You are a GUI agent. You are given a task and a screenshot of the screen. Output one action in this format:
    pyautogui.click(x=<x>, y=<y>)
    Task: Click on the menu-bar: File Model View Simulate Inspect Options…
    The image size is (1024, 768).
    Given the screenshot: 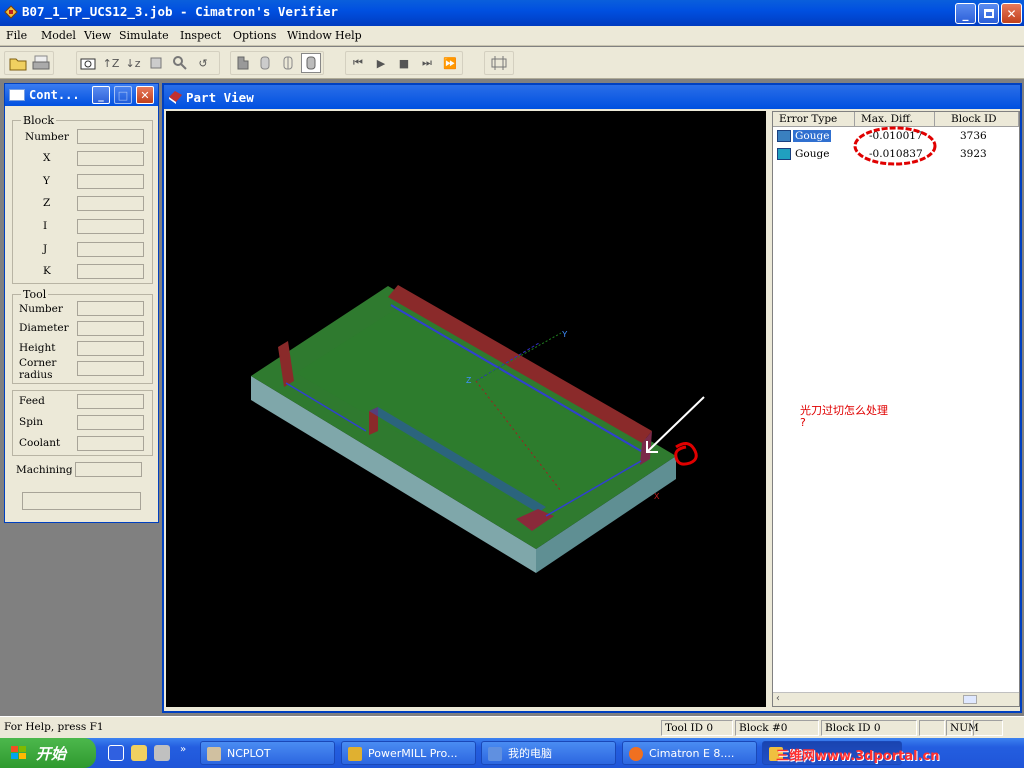 What is the action you would take?
    pyautogui.click(x=512, y=36)
    